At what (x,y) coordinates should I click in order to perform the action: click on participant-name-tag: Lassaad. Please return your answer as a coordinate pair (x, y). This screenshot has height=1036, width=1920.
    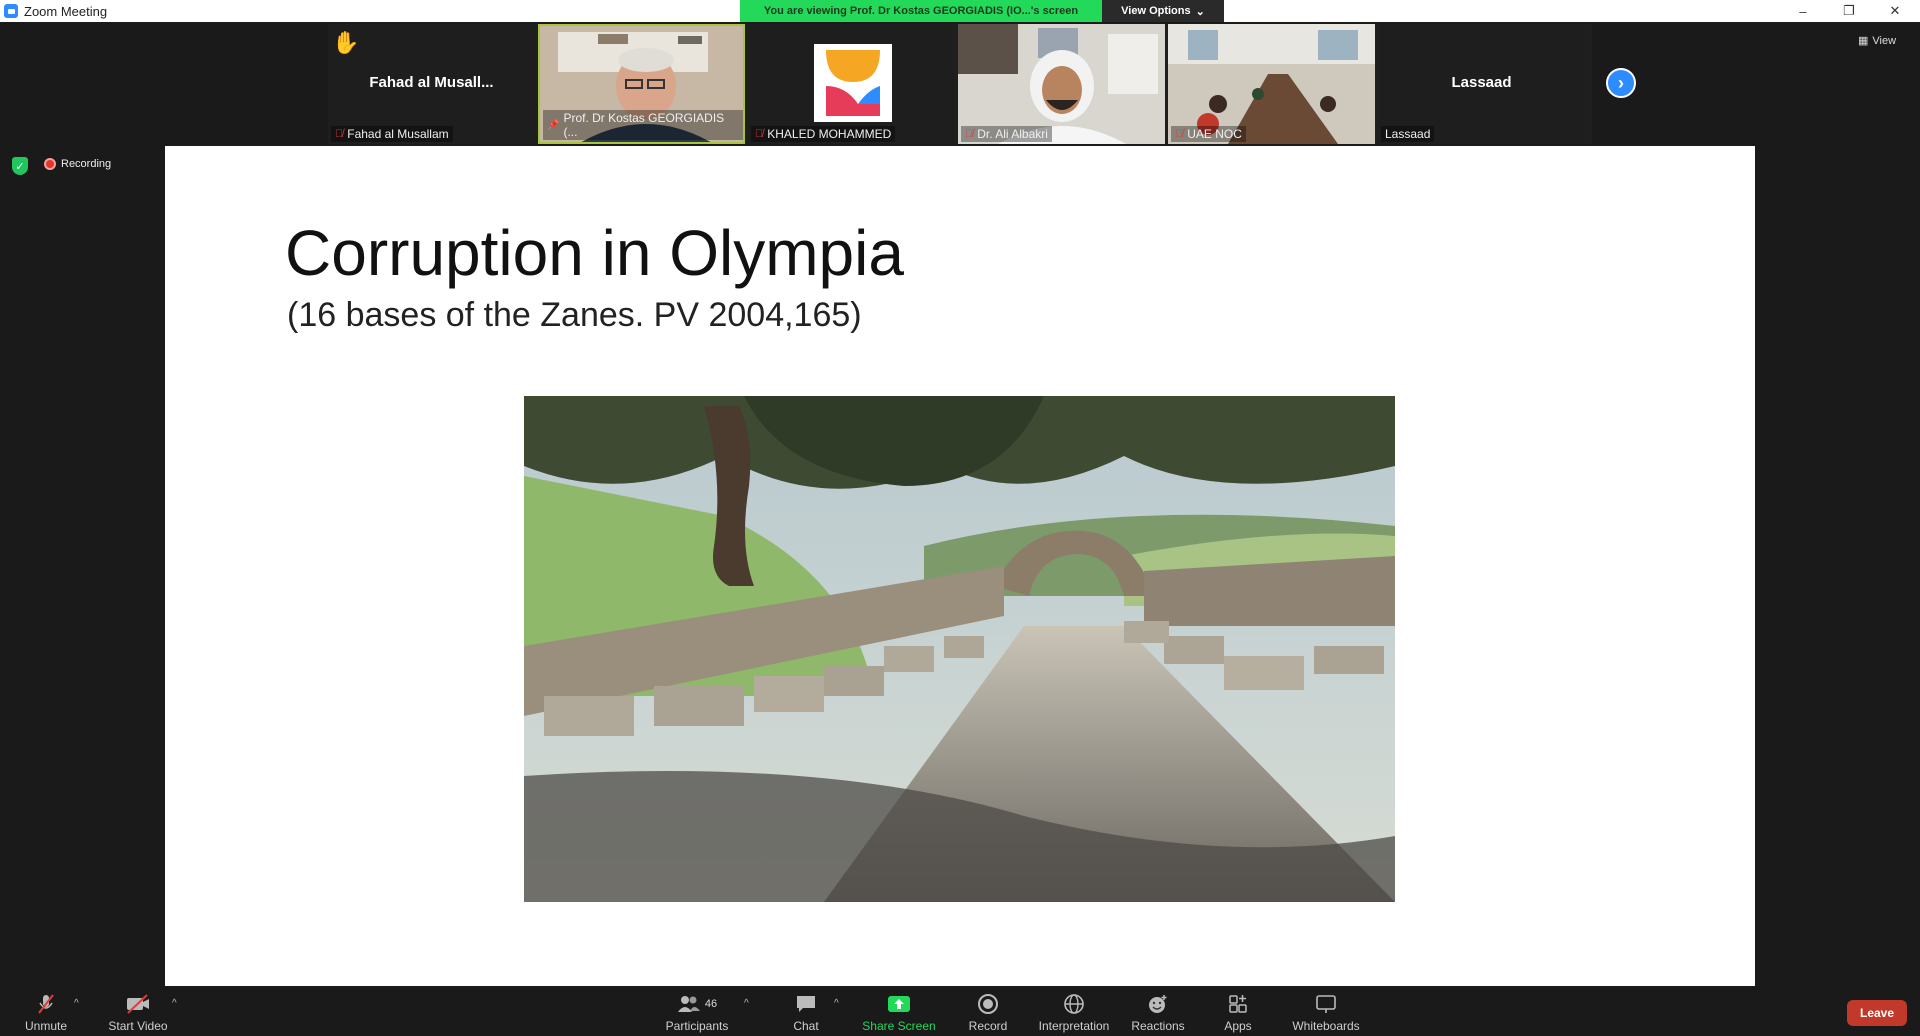
    Looking at the image, I should click on (1408, 134).